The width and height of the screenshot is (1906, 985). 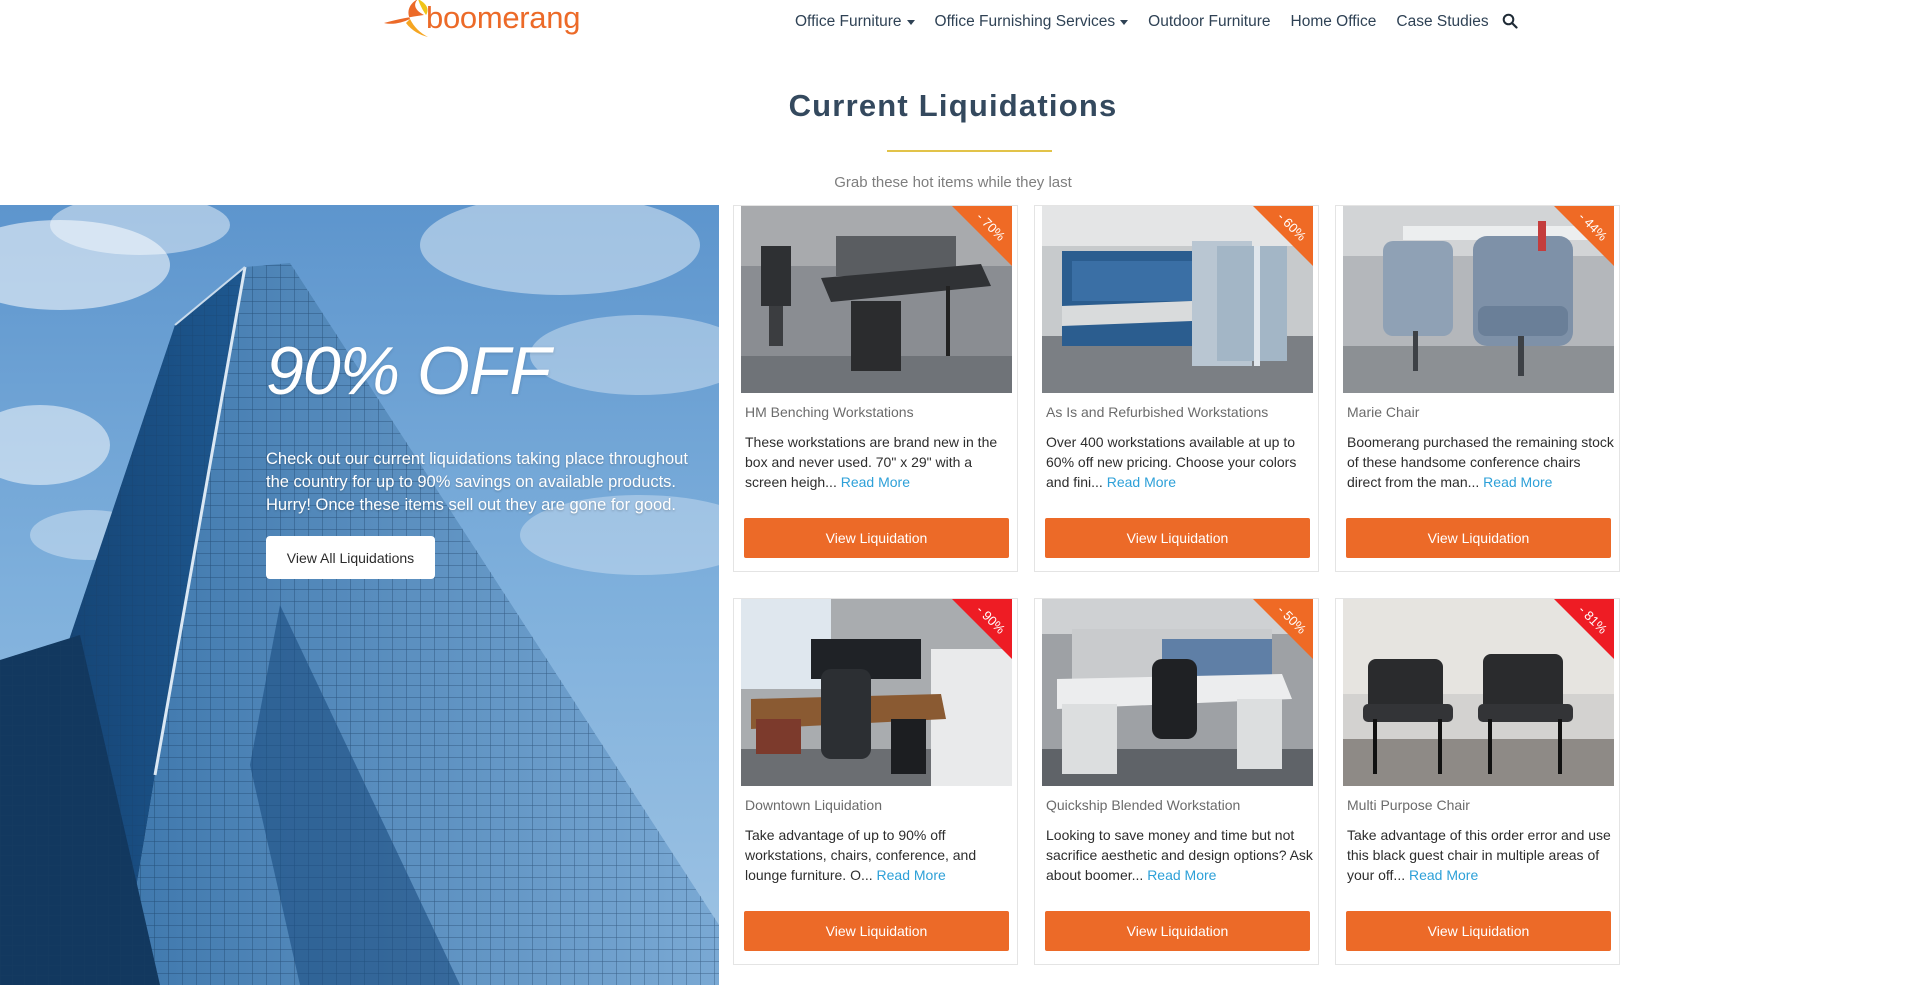 I want to click on nav-label: Outdoor Furniture, so click(x=1209, y=21).